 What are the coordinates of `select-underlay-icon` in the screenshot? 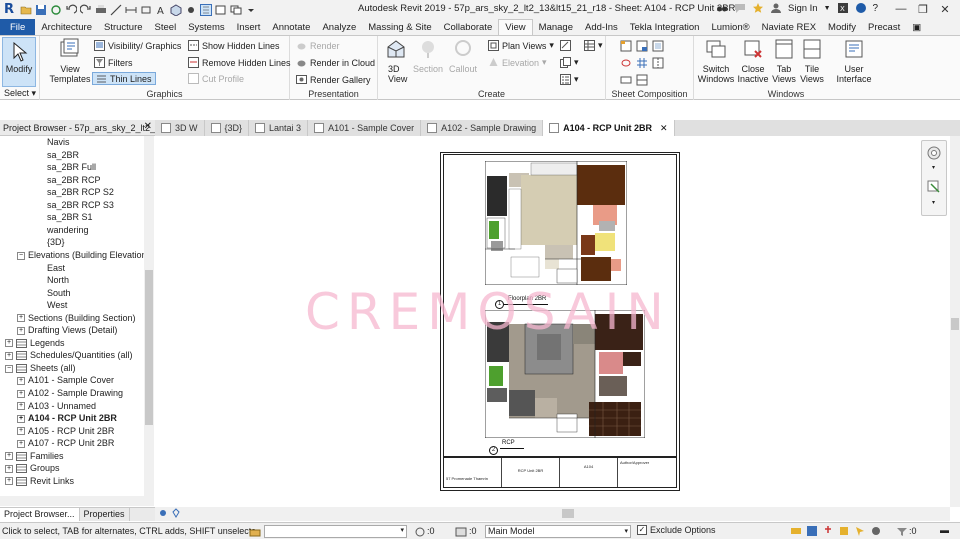 It's located at (812, 531).